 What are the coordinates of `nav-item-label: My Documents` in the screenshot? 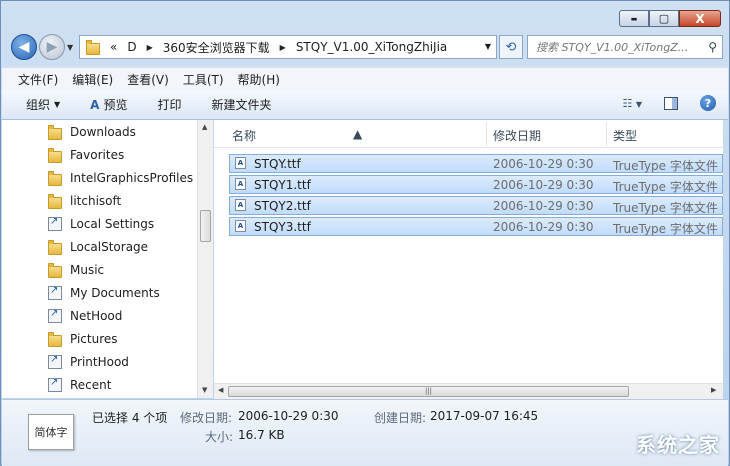 It's located at (115, 293).